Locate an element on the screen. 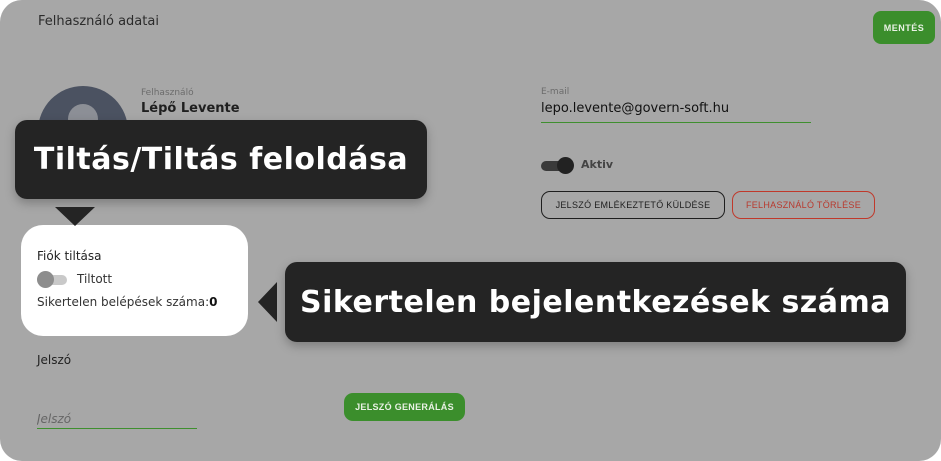 Image resolution: width=941 pixels, height=461 pixels. send-password-reminder-button: JELSZÓ EMLÉKEZTETŐ KÜLDÉSE is located at coordinates (633, 205).